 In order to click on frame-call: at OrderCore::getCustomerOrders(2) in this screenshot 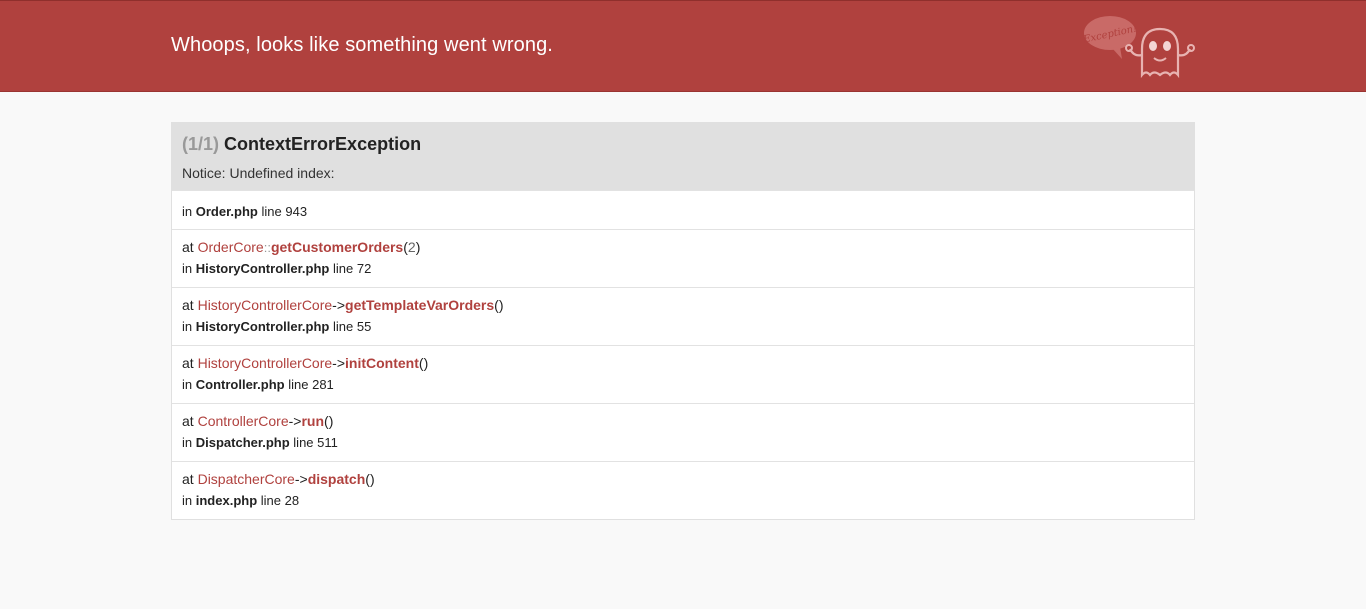, I will do `click(683, 247)`.